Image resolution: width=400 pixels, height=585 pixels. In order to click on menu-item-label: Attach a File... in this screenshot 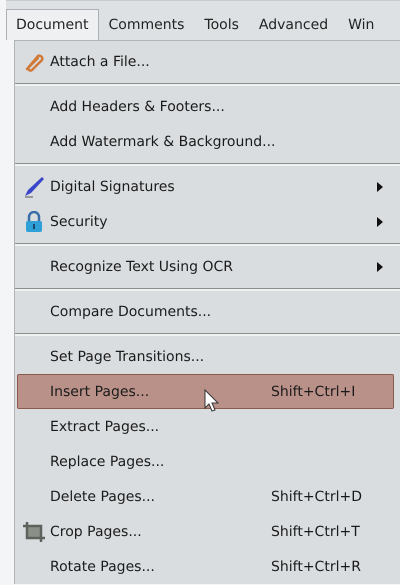, I will do `click(100, 62)`.